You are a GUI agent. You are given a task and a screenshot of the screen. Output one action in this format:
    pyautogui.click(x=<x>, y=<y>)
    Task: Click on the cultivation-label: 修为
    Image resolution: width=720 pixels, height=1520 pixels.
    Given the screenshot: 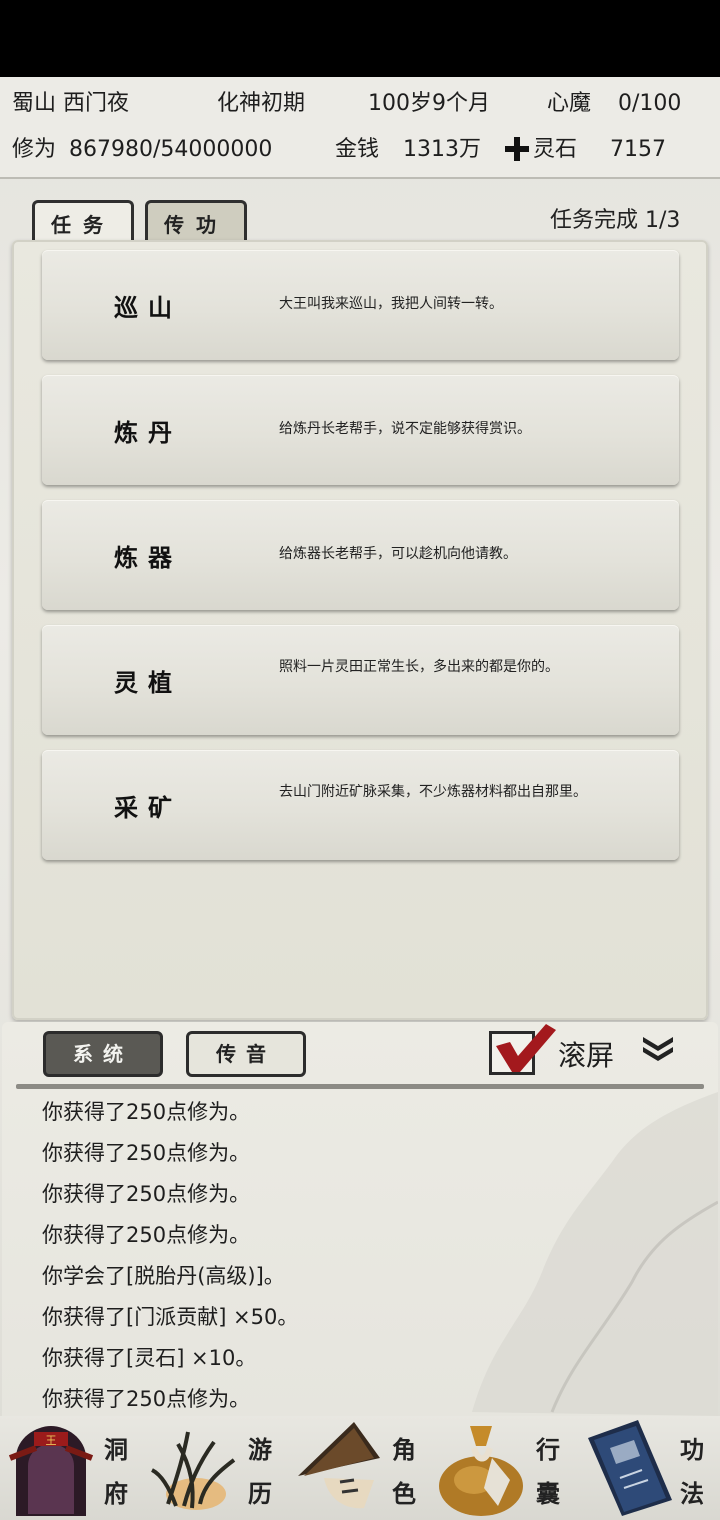 What is the action you would take?
    pyautogui.click(x=34, y=149)
    